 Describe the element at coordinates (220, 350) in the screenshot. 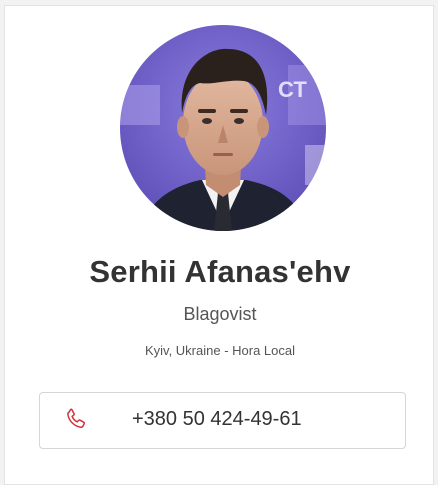

I see `location-text: Kyiv, Ukraine - Hora Local` at that location.